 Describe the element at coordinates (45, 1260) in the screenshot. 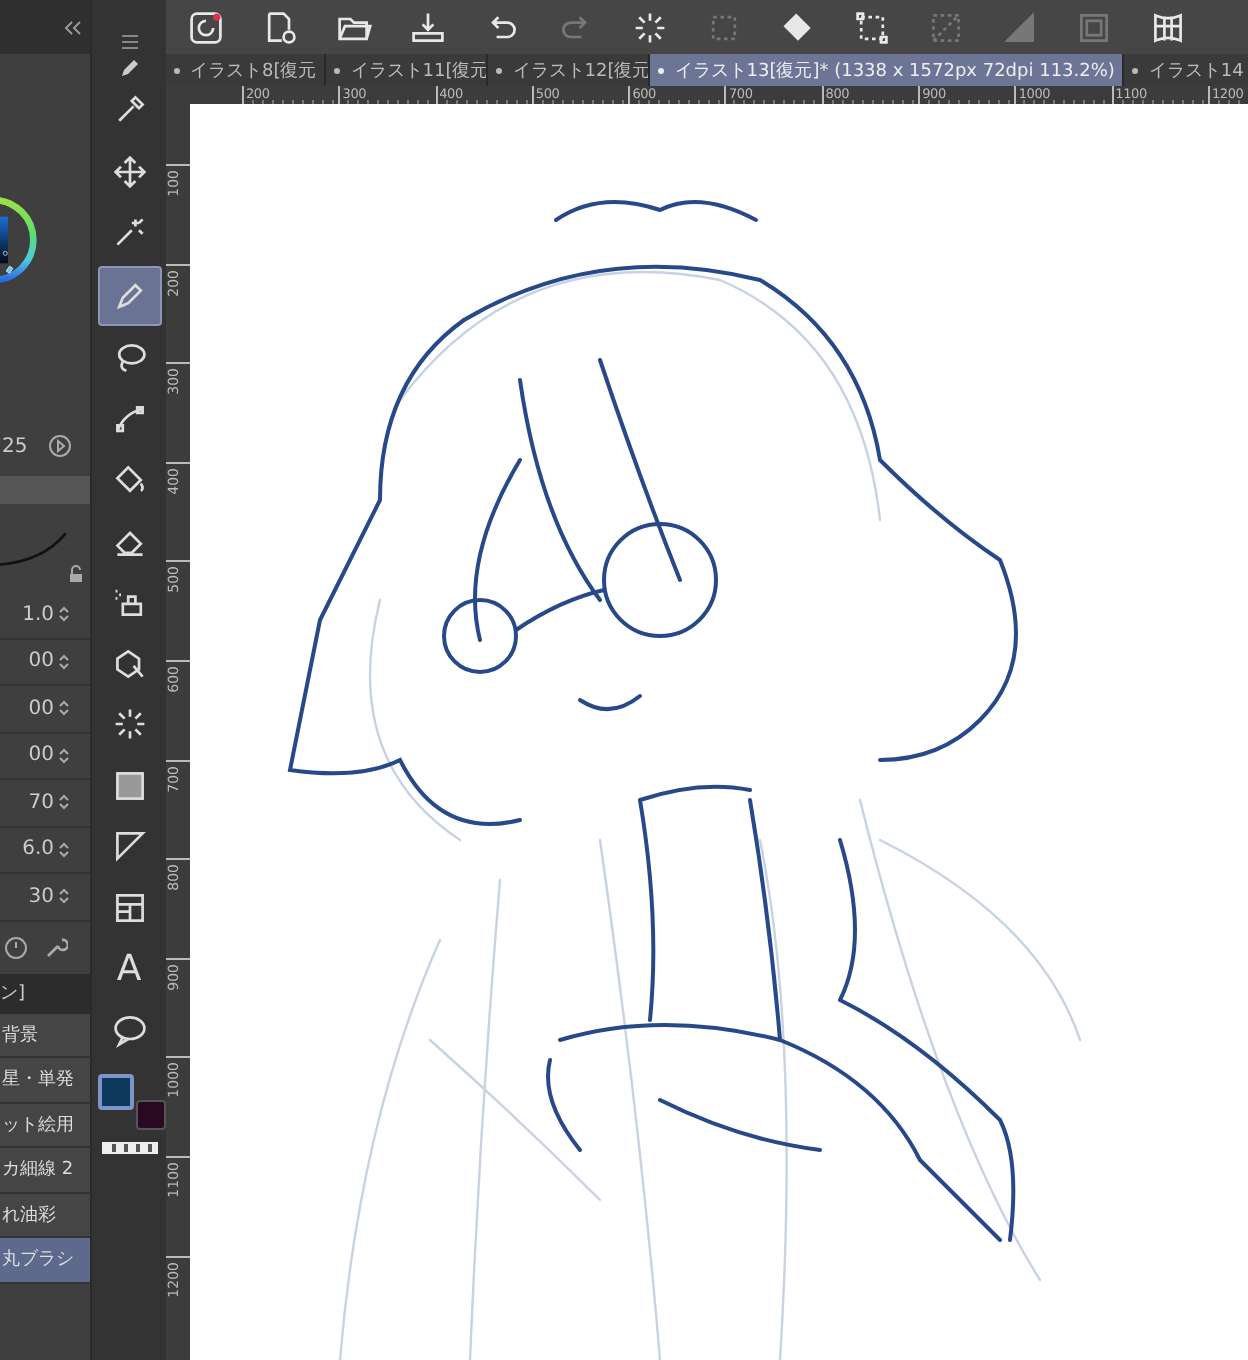

I see `brush-item: 丸ブラシ` at that location.